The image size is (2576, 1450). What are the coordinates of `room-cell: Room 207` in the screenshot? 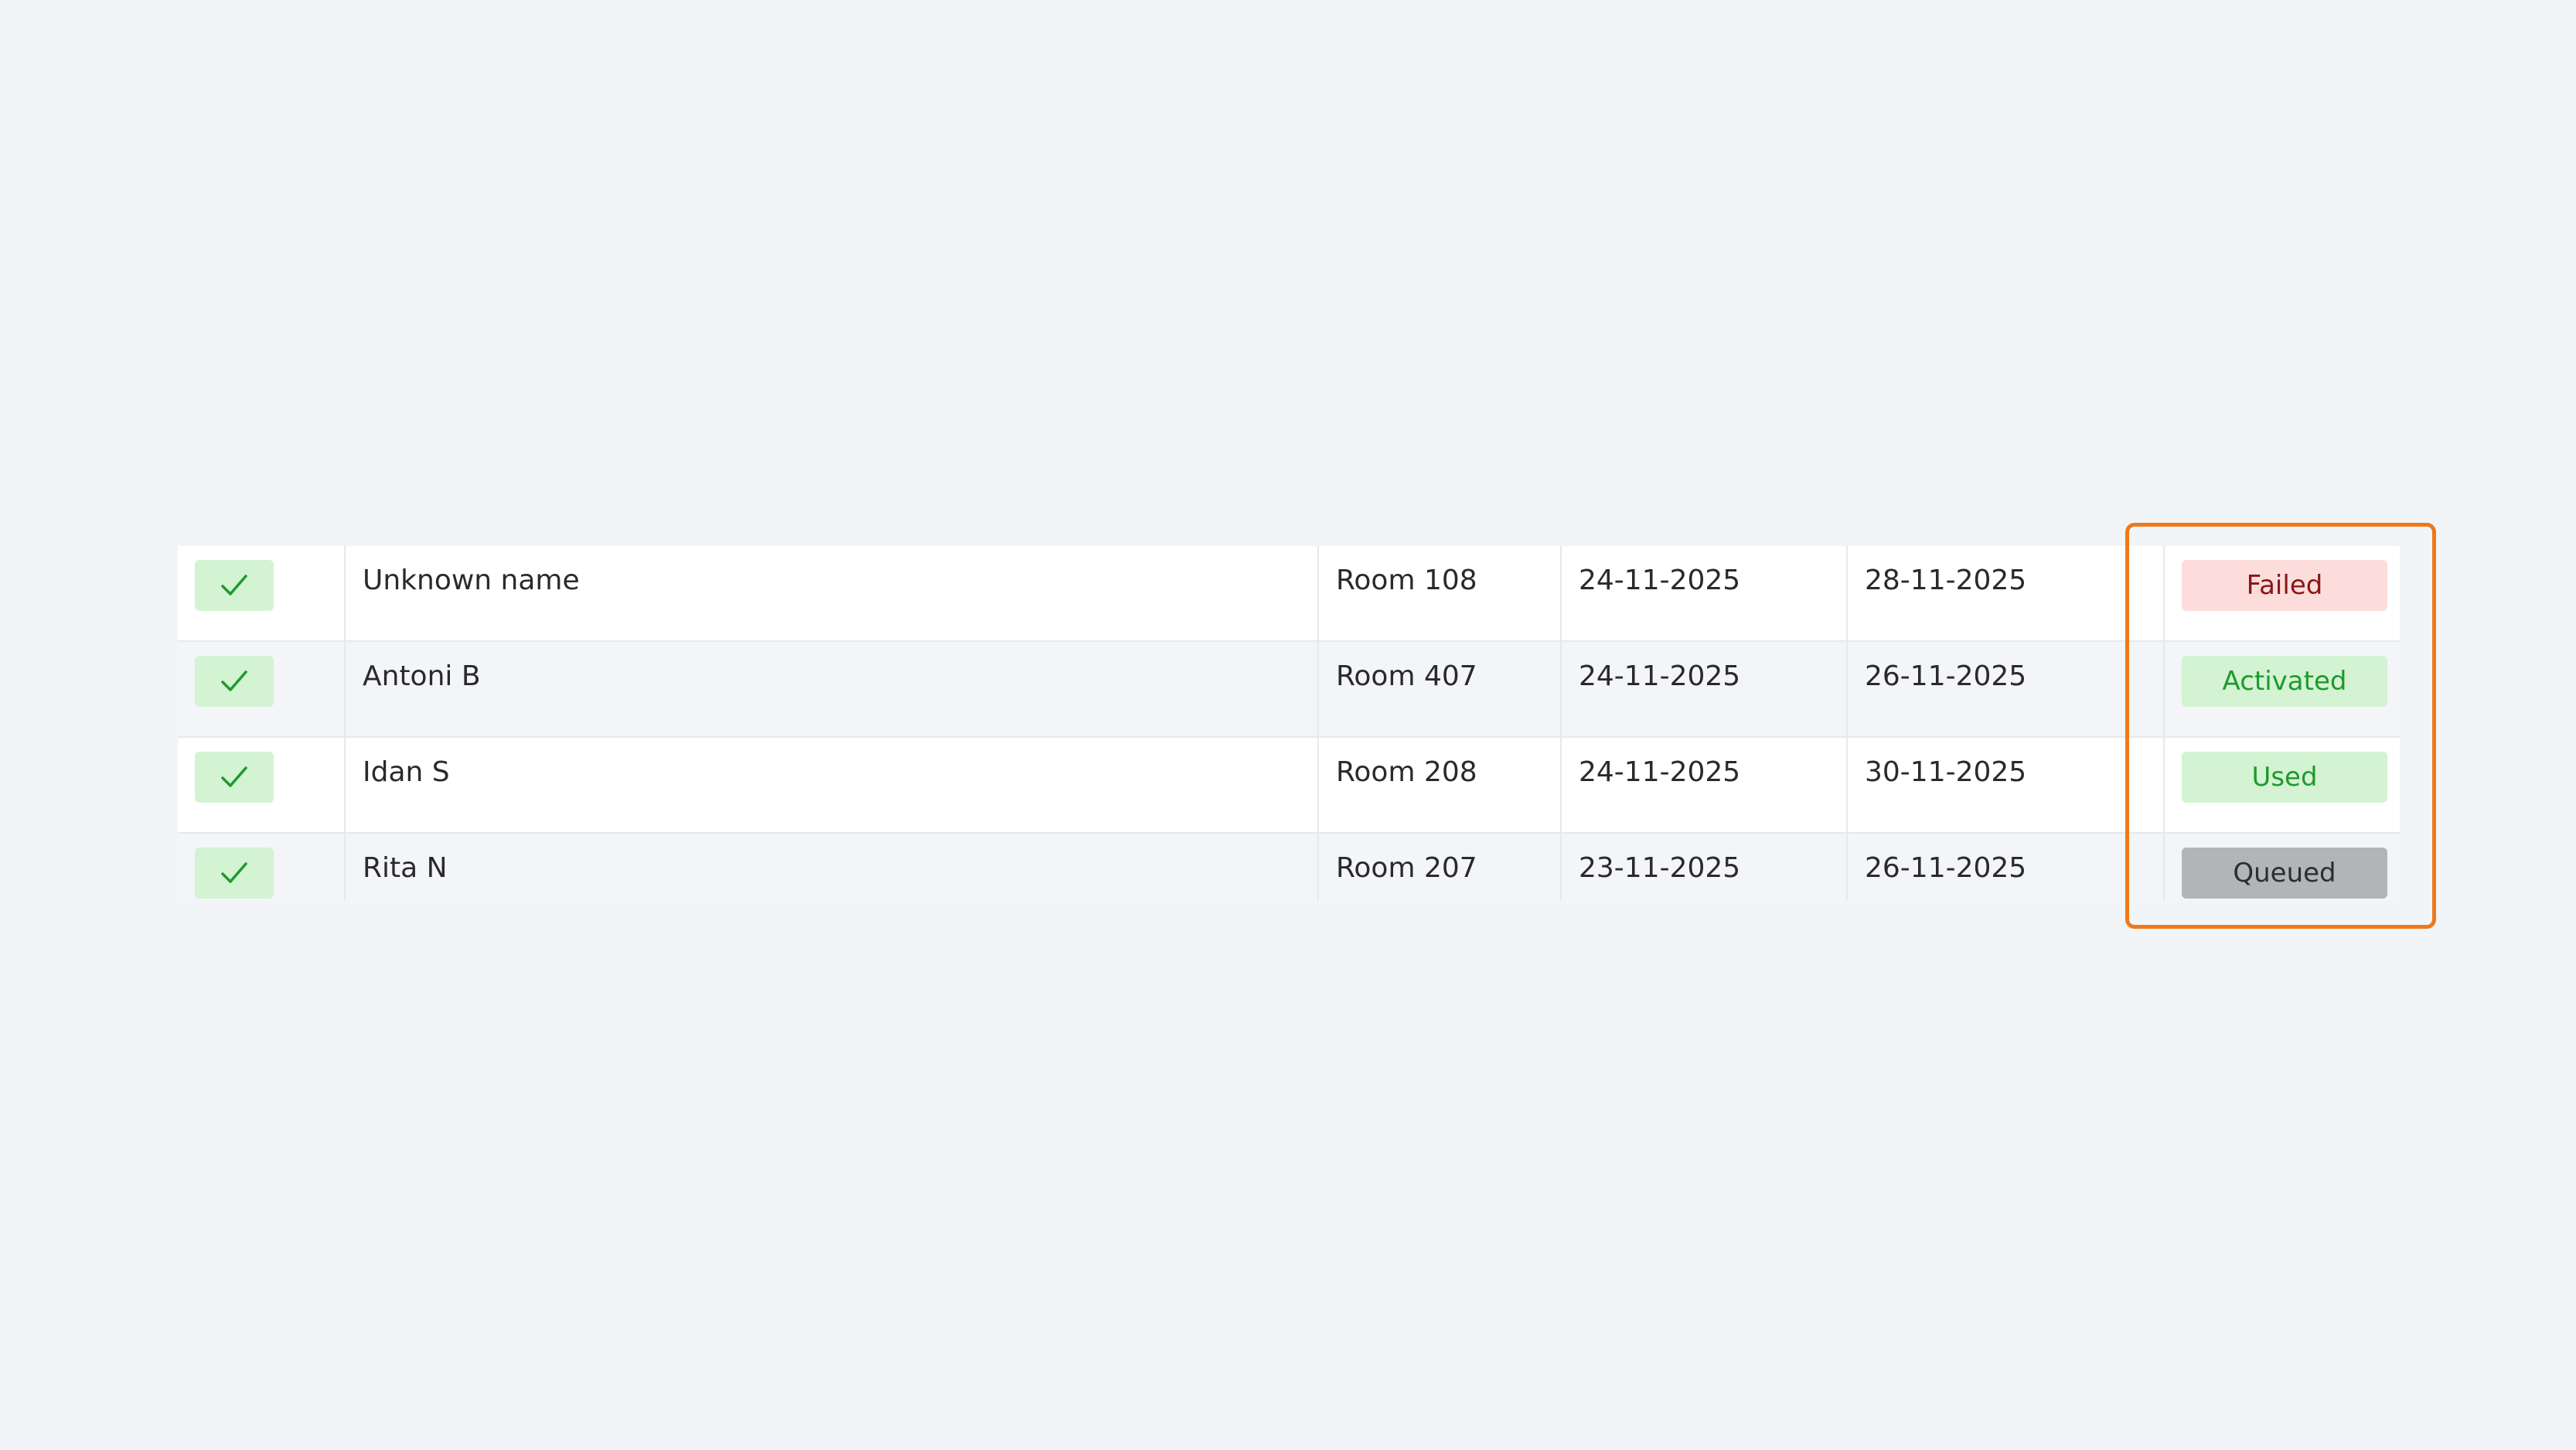 It's located at (1440, 867).